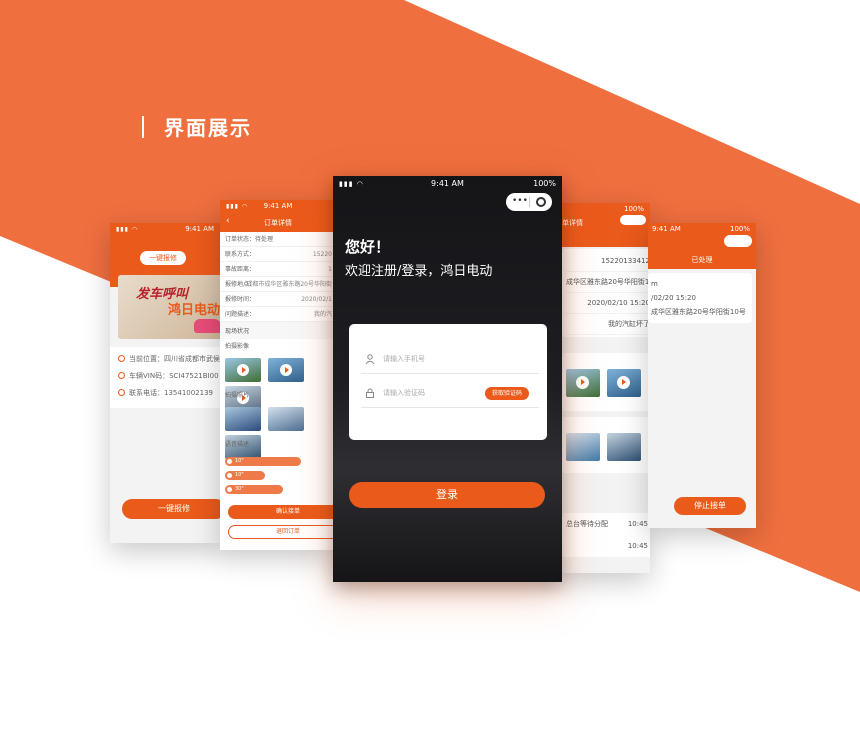  I want to click on field-row: 问题描述： 我的汽, so click(278, 314).